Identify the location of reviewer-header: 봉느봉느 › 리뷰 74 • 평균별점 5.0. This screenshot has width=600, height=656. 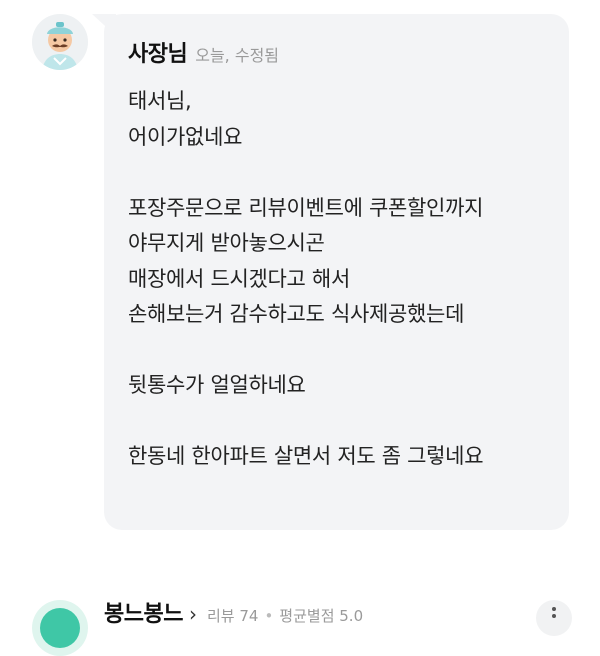
(233, 612).